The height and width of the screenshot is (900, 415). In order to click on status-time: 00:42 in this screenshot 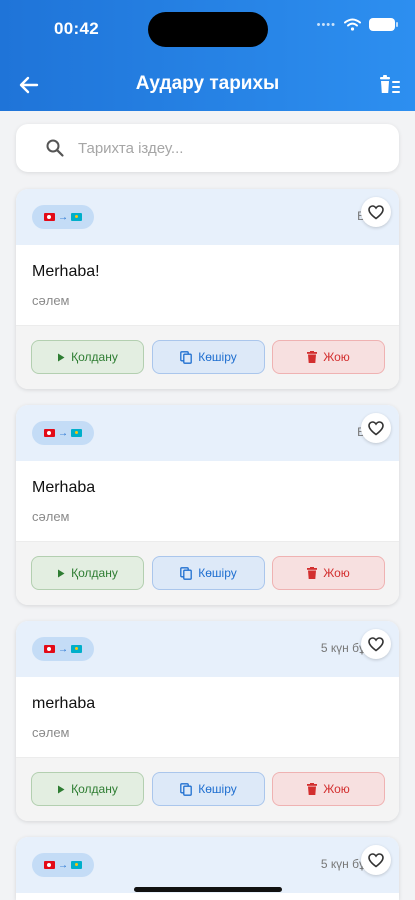, I will do `click(76, 28)`.